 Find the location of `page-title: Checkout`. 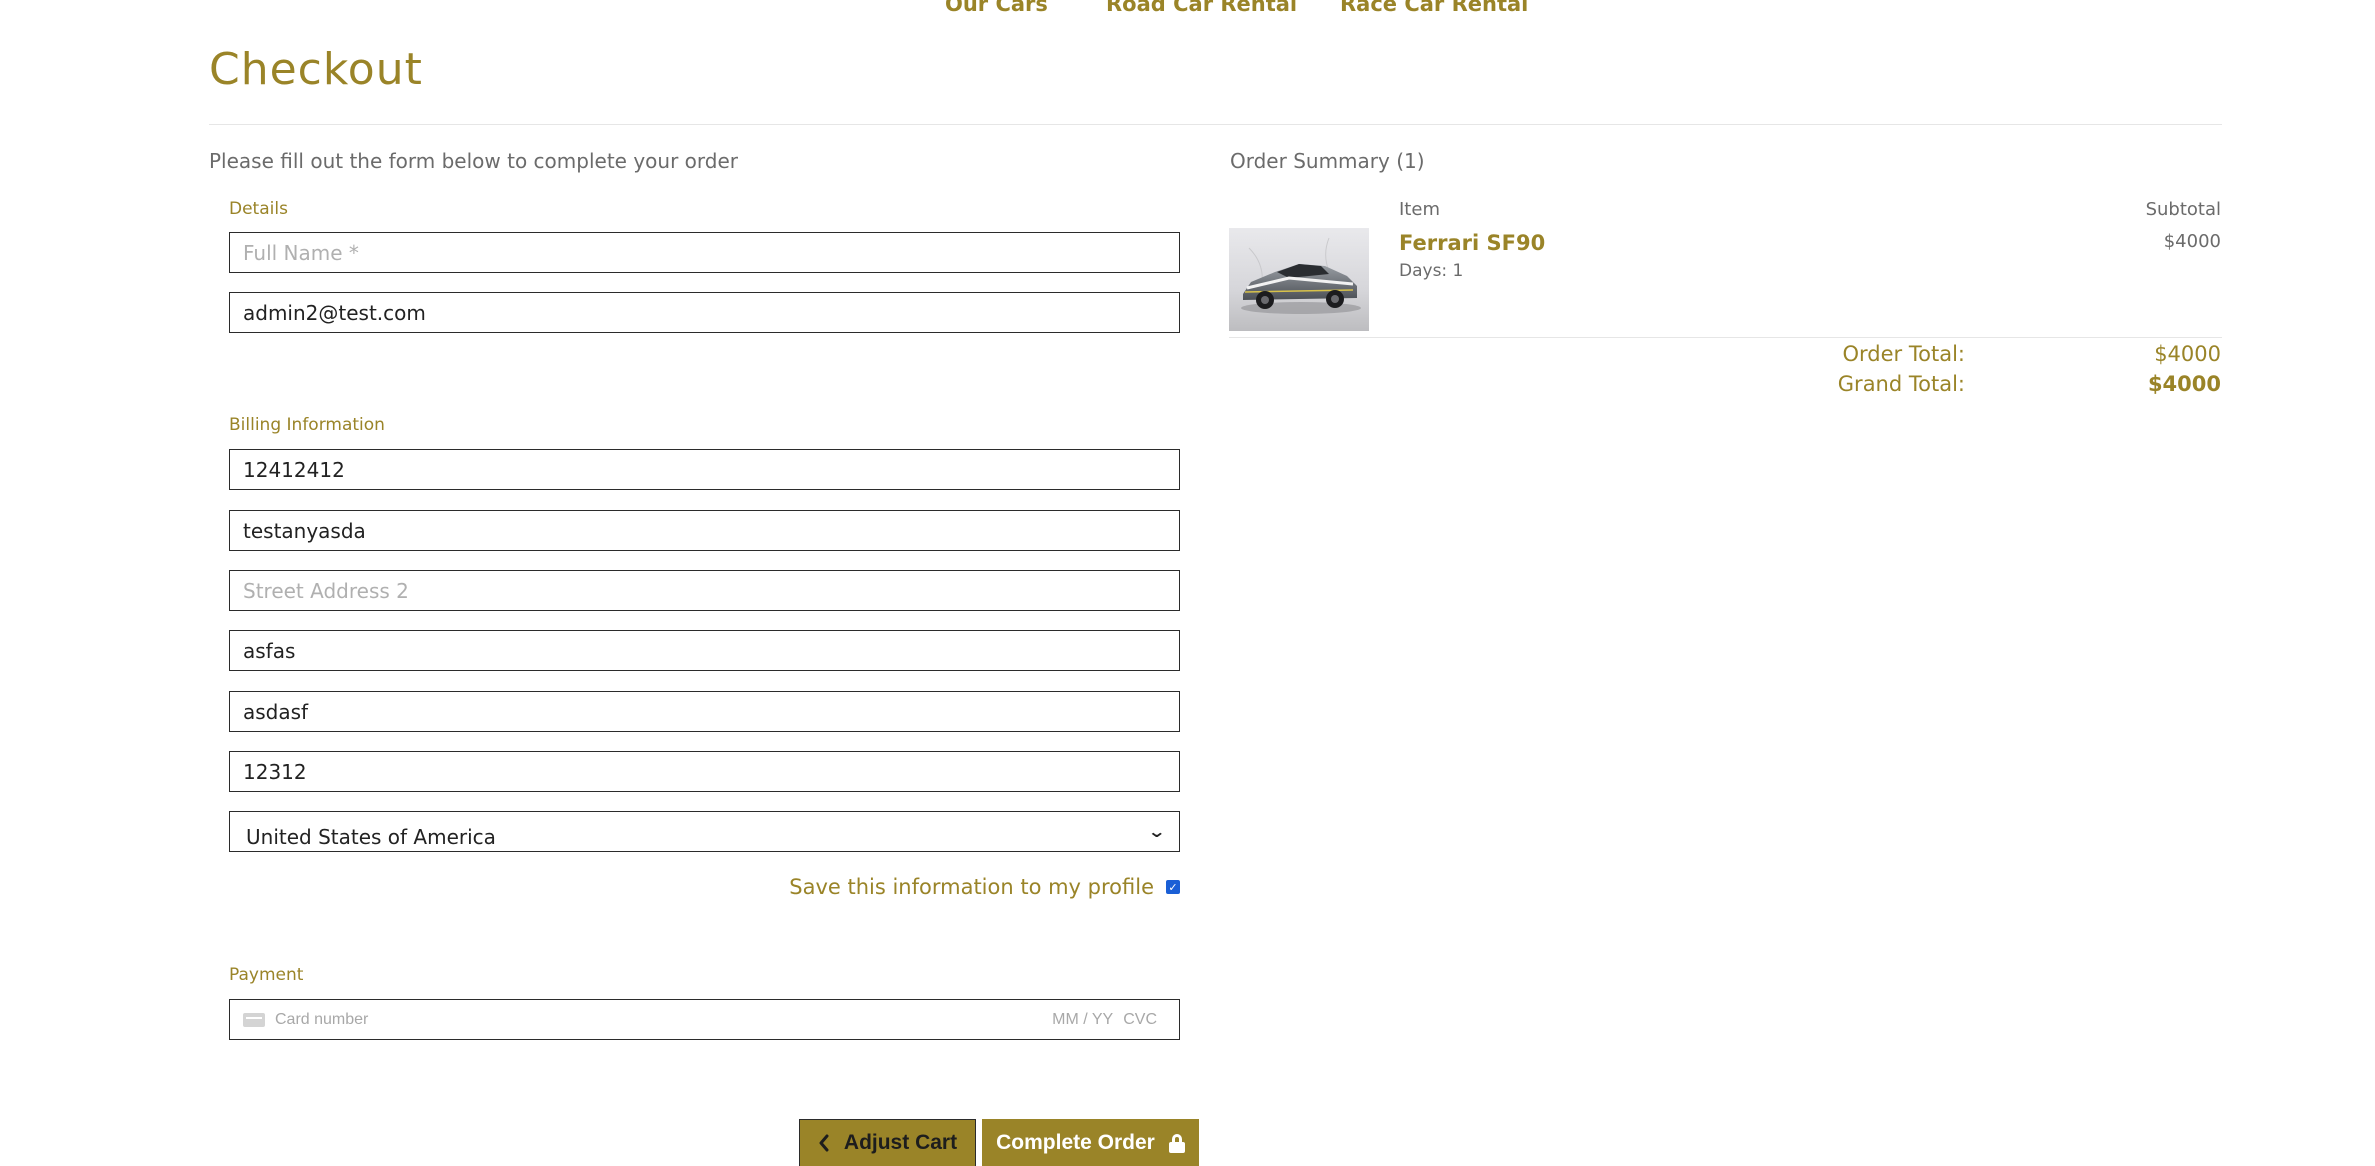

page-title: Checkout is located at coordinates (316, 69).